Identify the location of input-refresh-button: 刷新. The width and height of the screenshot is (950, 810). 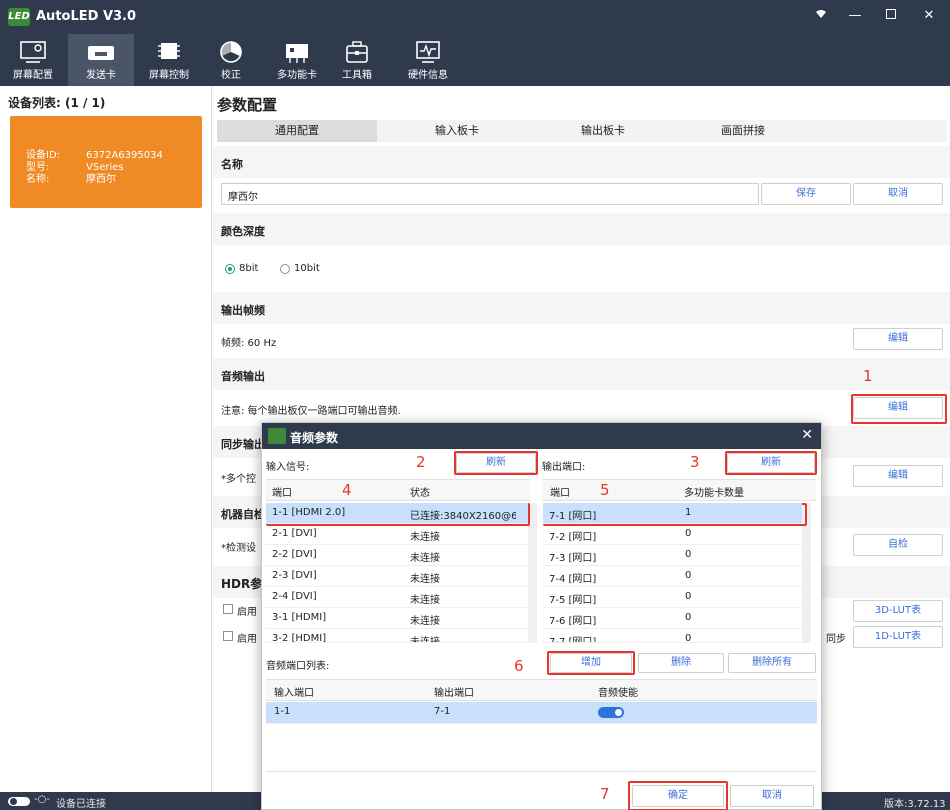
(496, 463).